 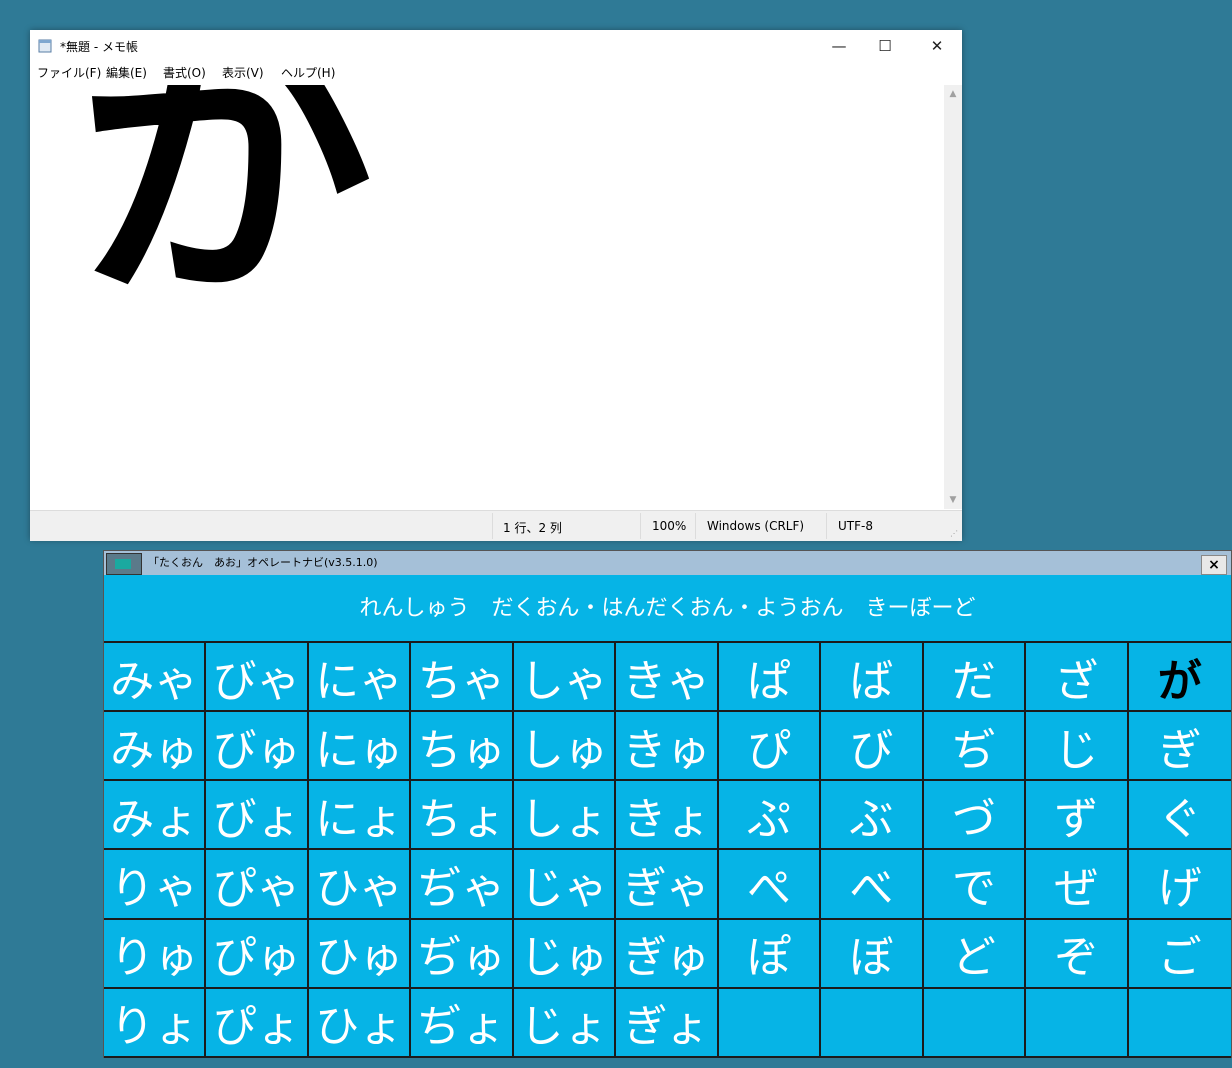 I want to click on kana-key: しゃ, so click(x=565, y=678).